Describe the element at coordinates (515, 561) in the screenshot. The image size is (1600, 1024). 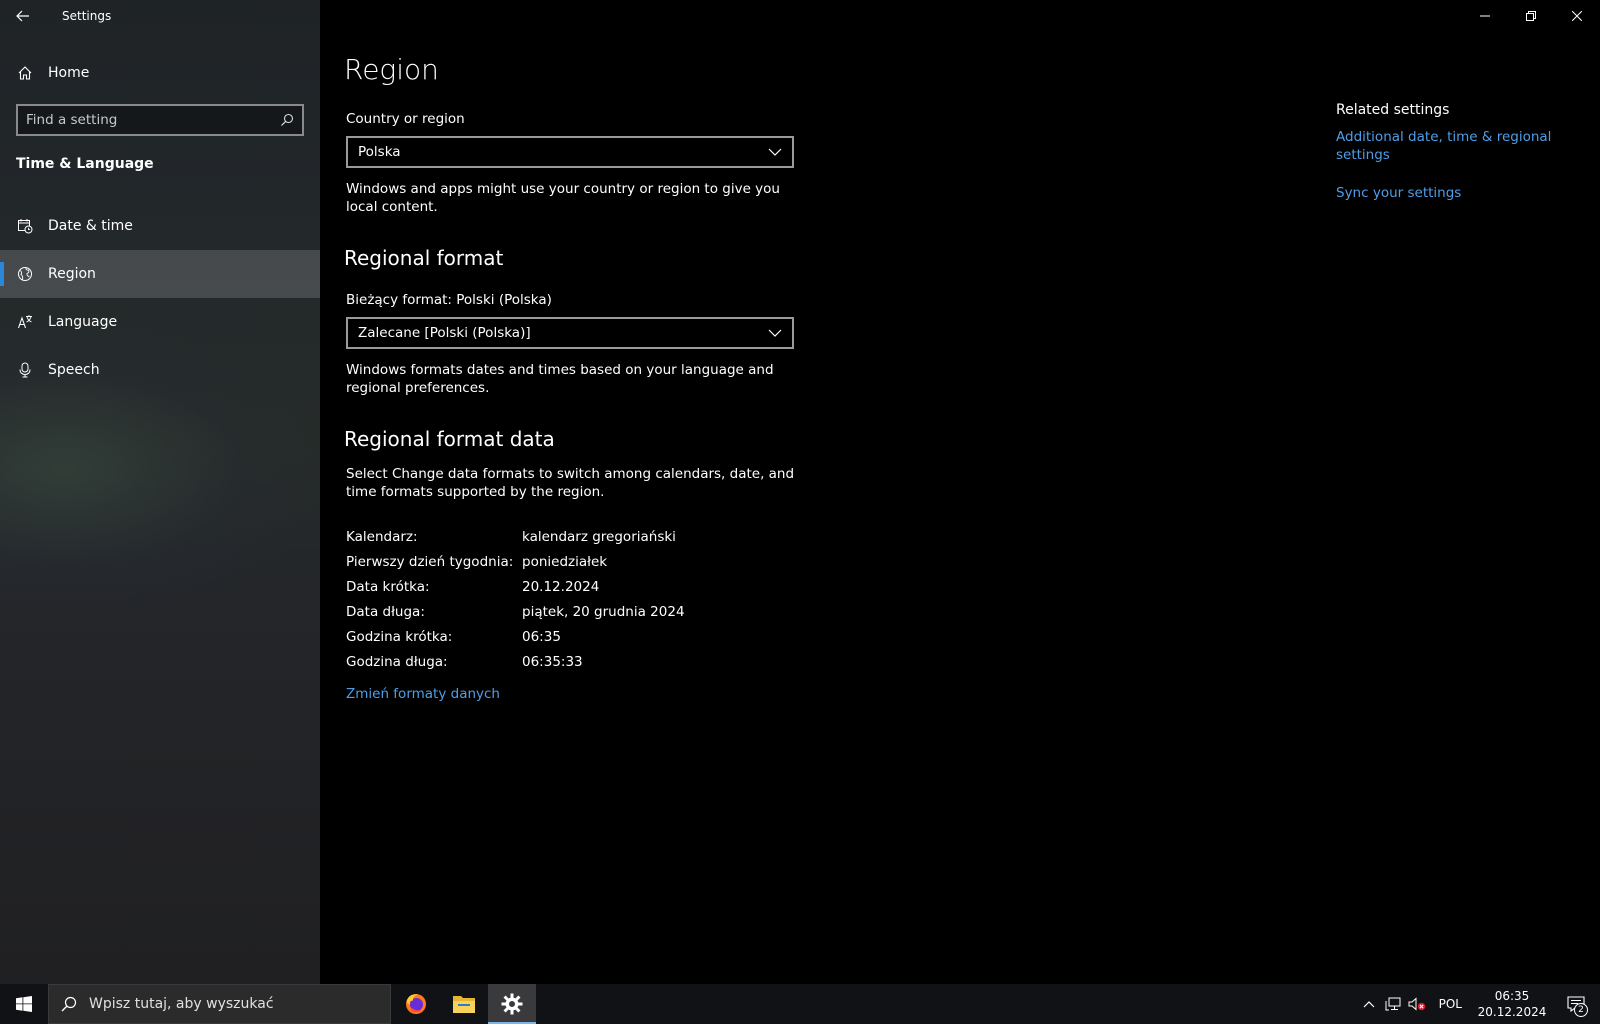
I see `table-row: Pierwszy dzień tygodnia: poniedziałek` at that location.